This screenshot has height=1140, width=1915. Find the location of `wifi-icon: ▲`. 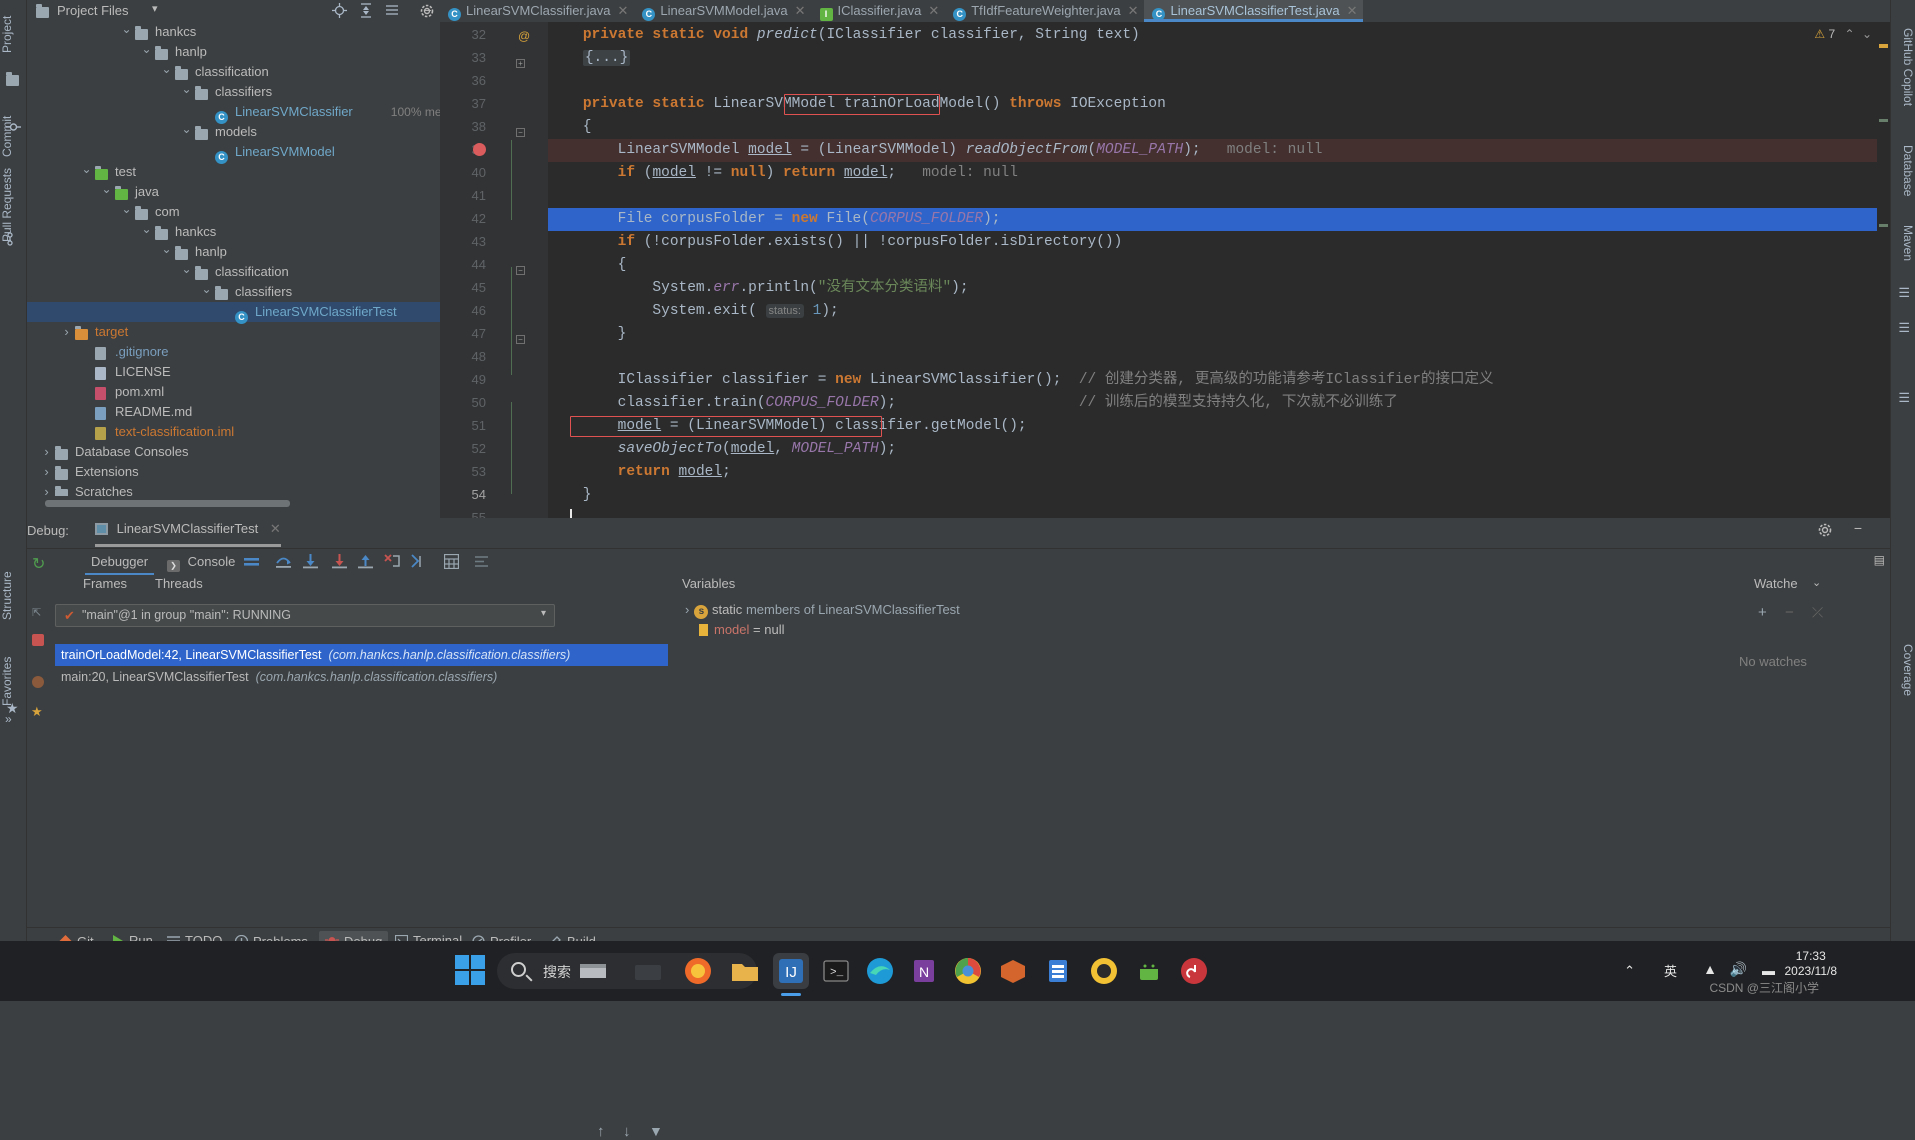

wifi-icon: ▲ is located at coordinates (1710, 969).